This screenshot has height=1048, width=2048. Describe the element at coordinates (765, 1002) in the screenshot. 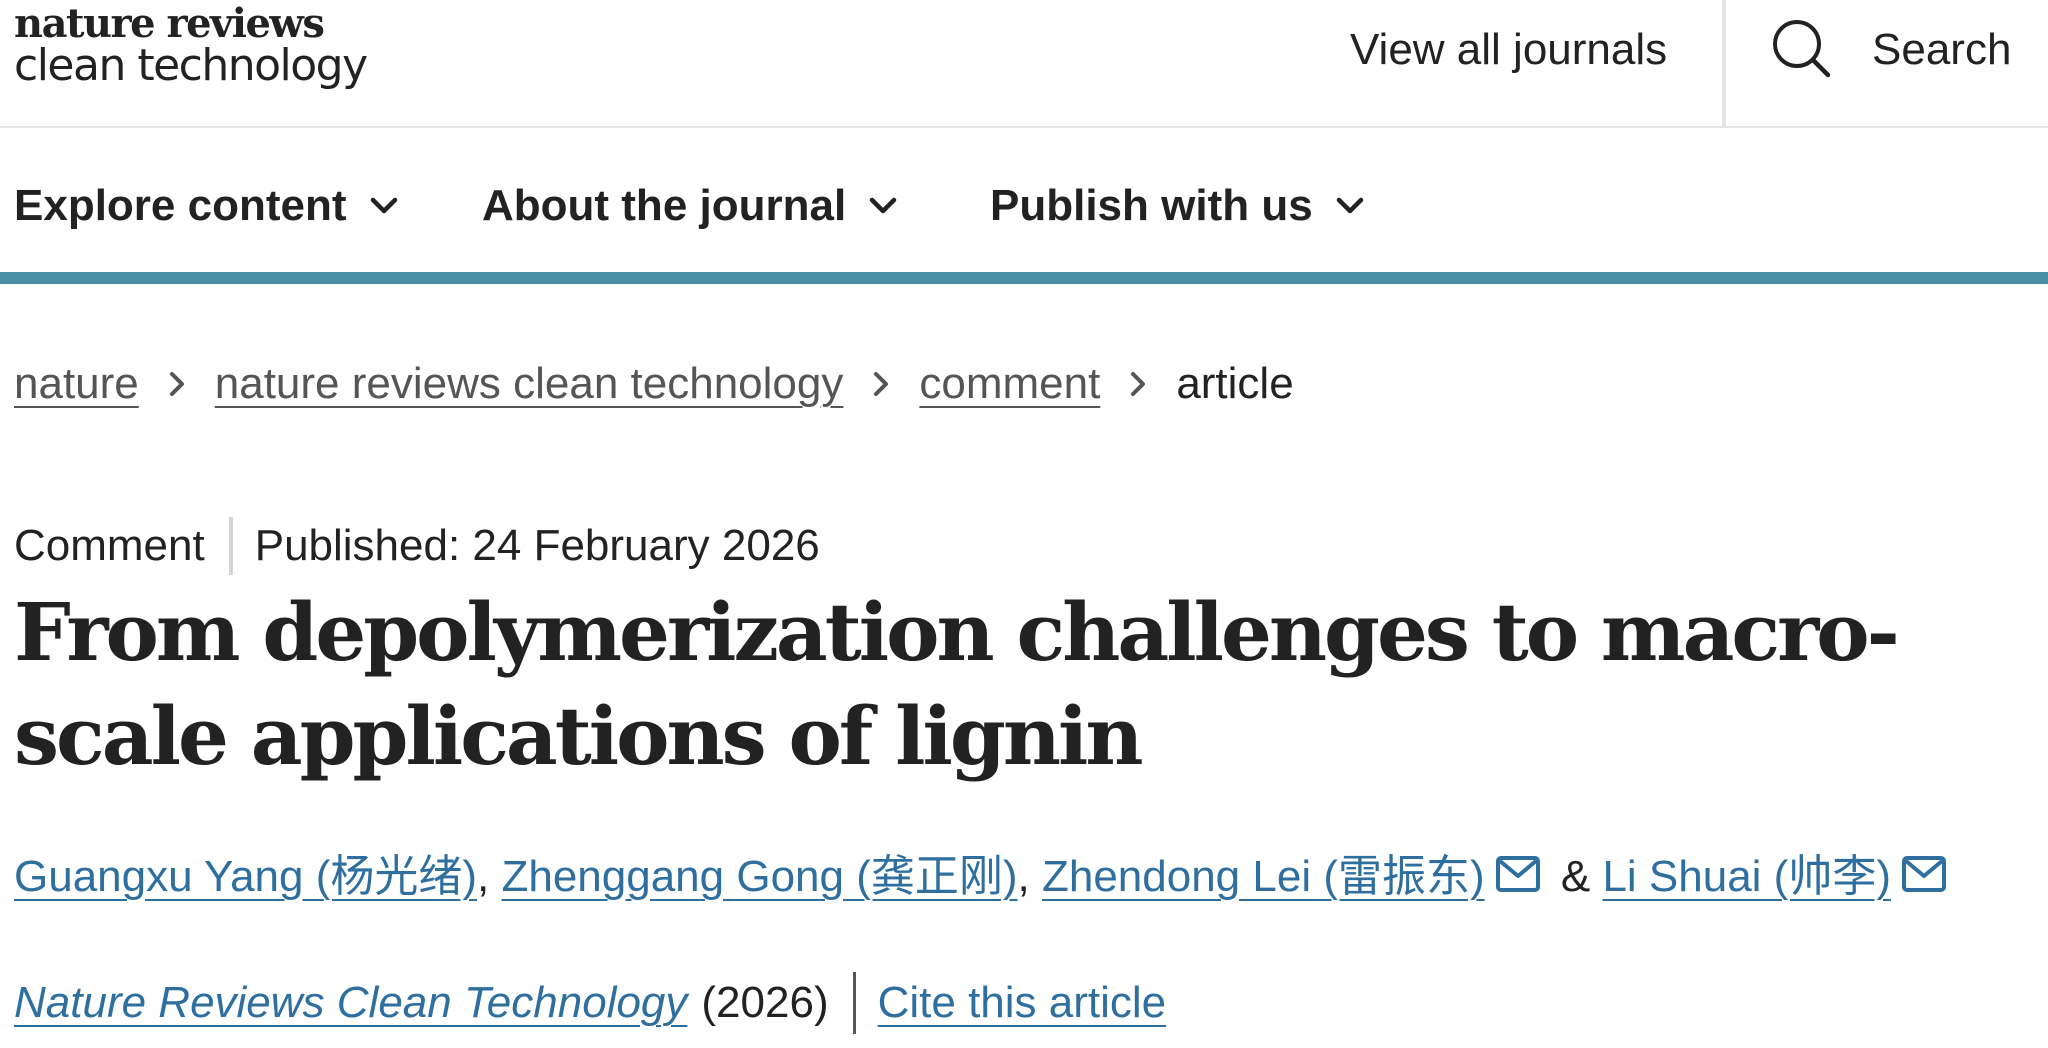

I see `citation-year: (2026)` at that location.